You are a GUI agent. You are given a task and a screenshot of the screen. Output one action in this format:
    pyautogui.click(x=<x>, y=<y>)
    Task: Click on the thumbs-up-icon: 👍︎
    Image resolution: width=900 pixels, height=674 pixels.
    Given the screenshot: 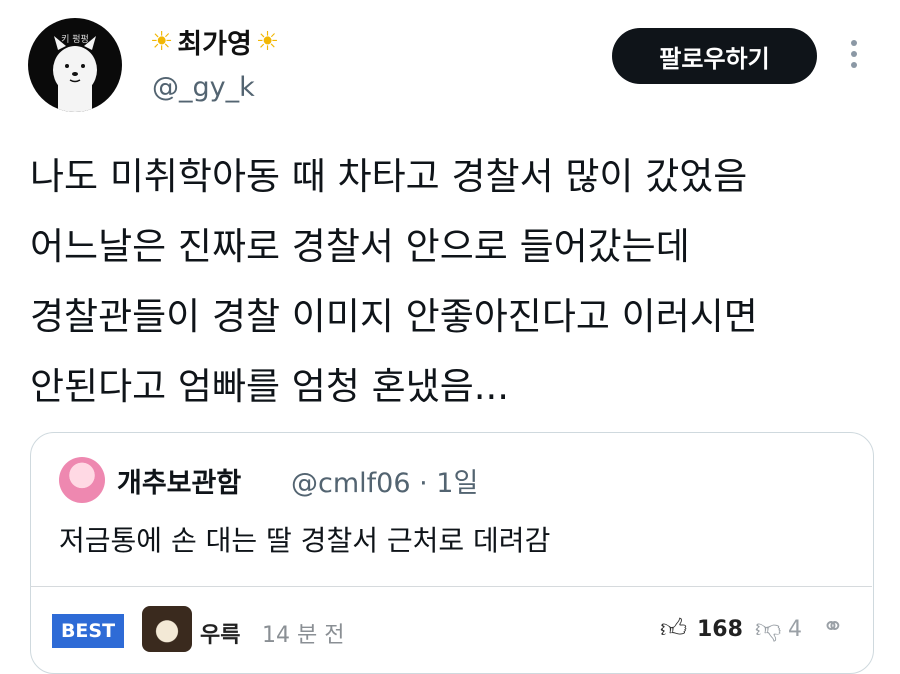 What is the action you would take?
    pyautogui.click(x=673, y=628)
    